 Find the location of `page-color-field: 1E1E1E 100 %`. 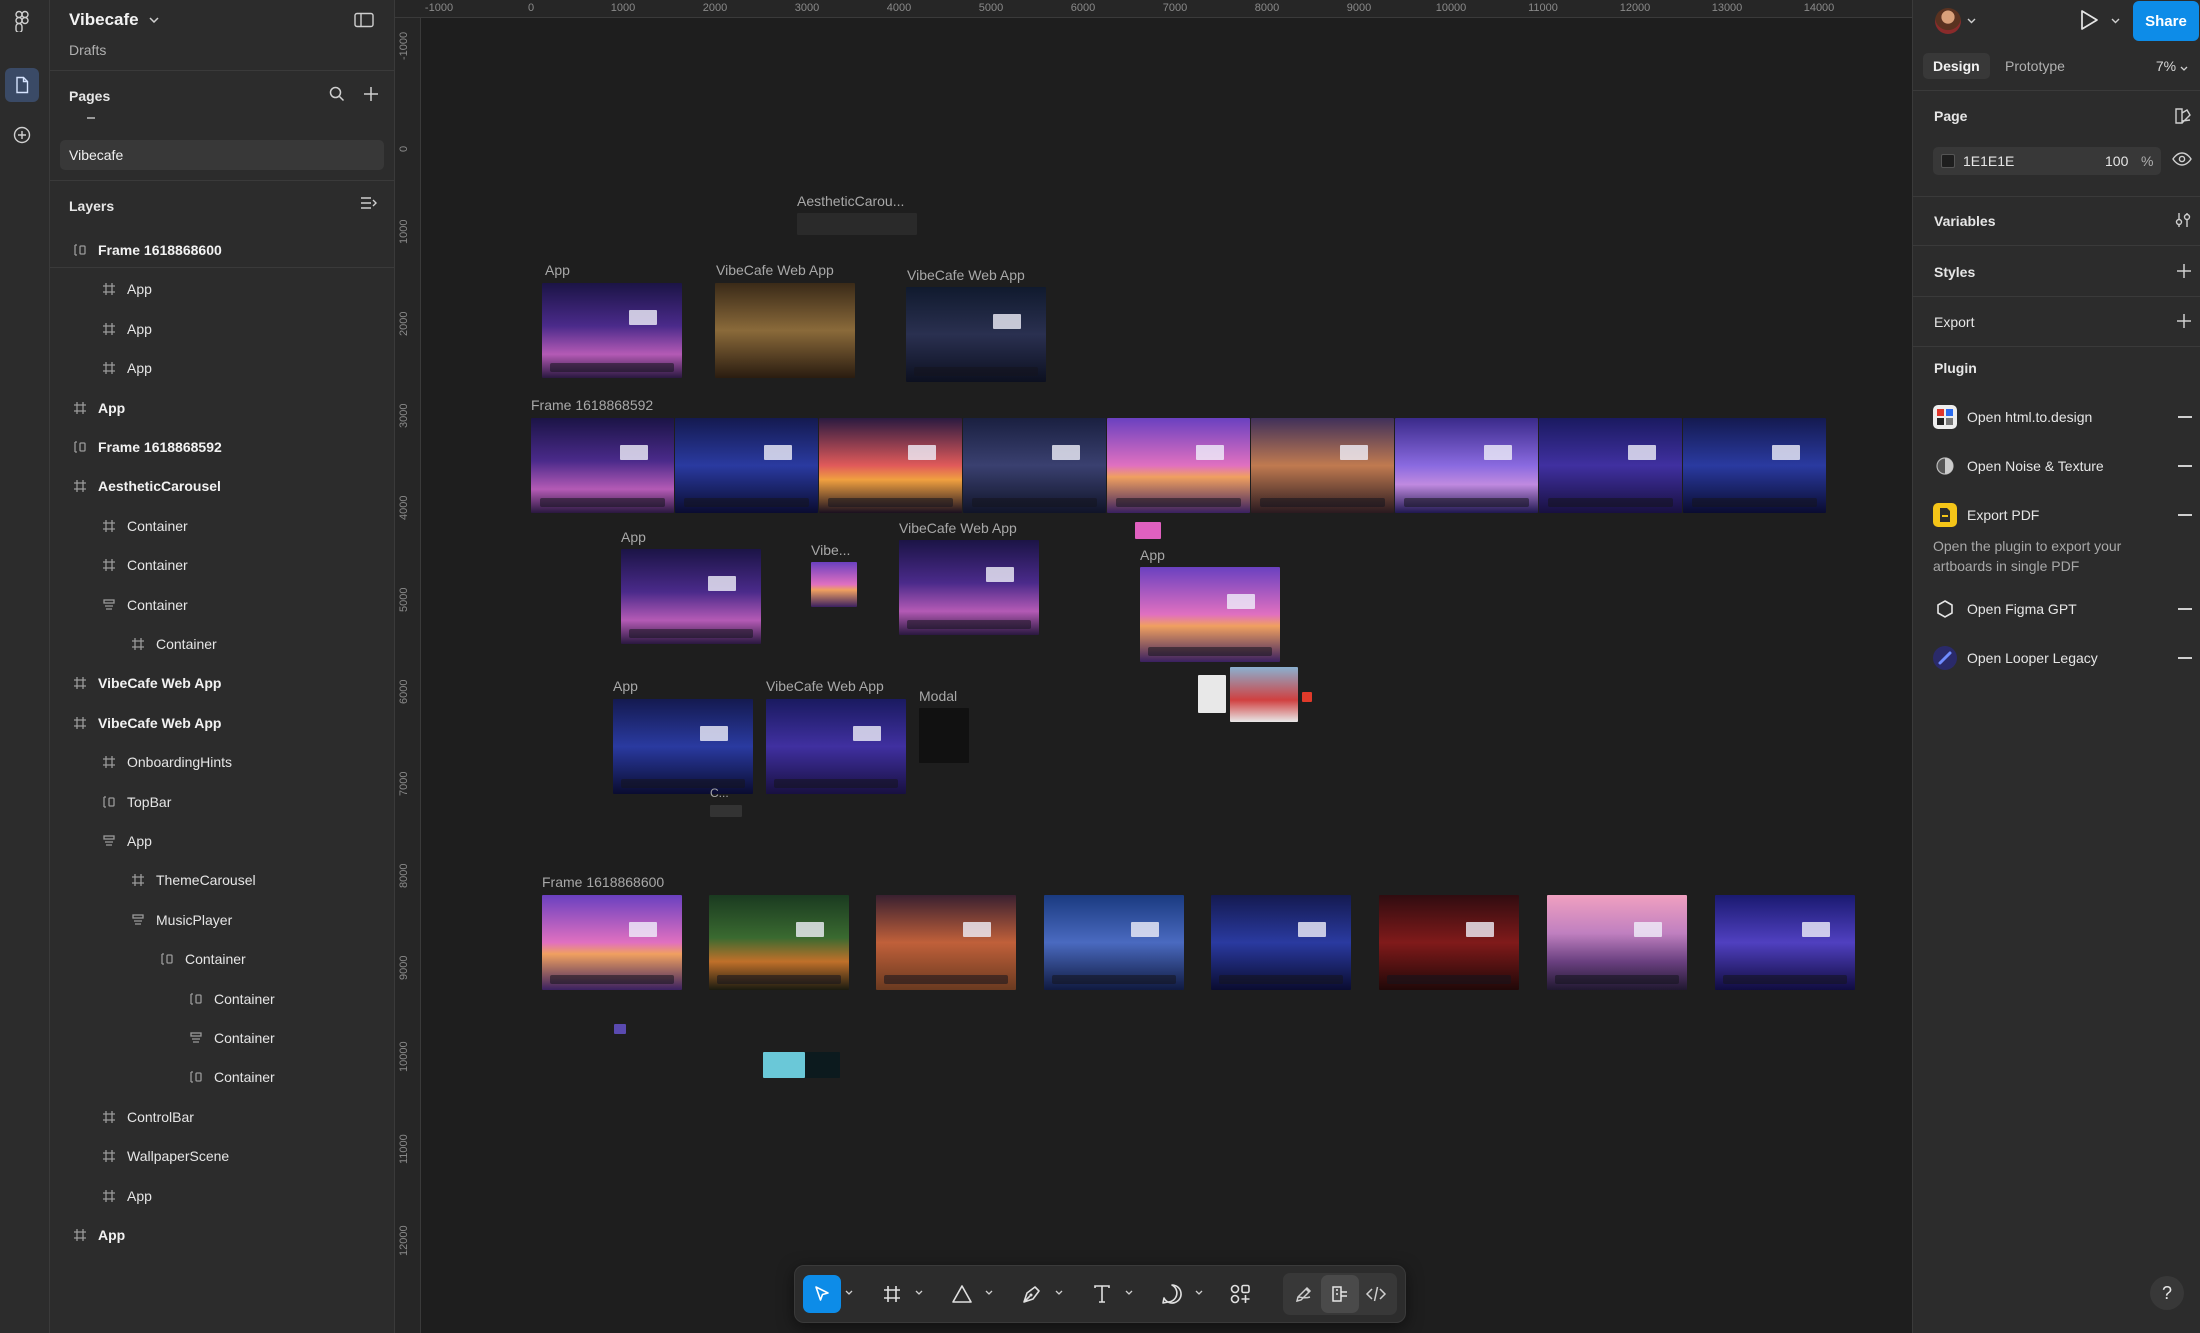

page-color-field: 1E1E1E 100 % is located at coordinates (2047, 161).